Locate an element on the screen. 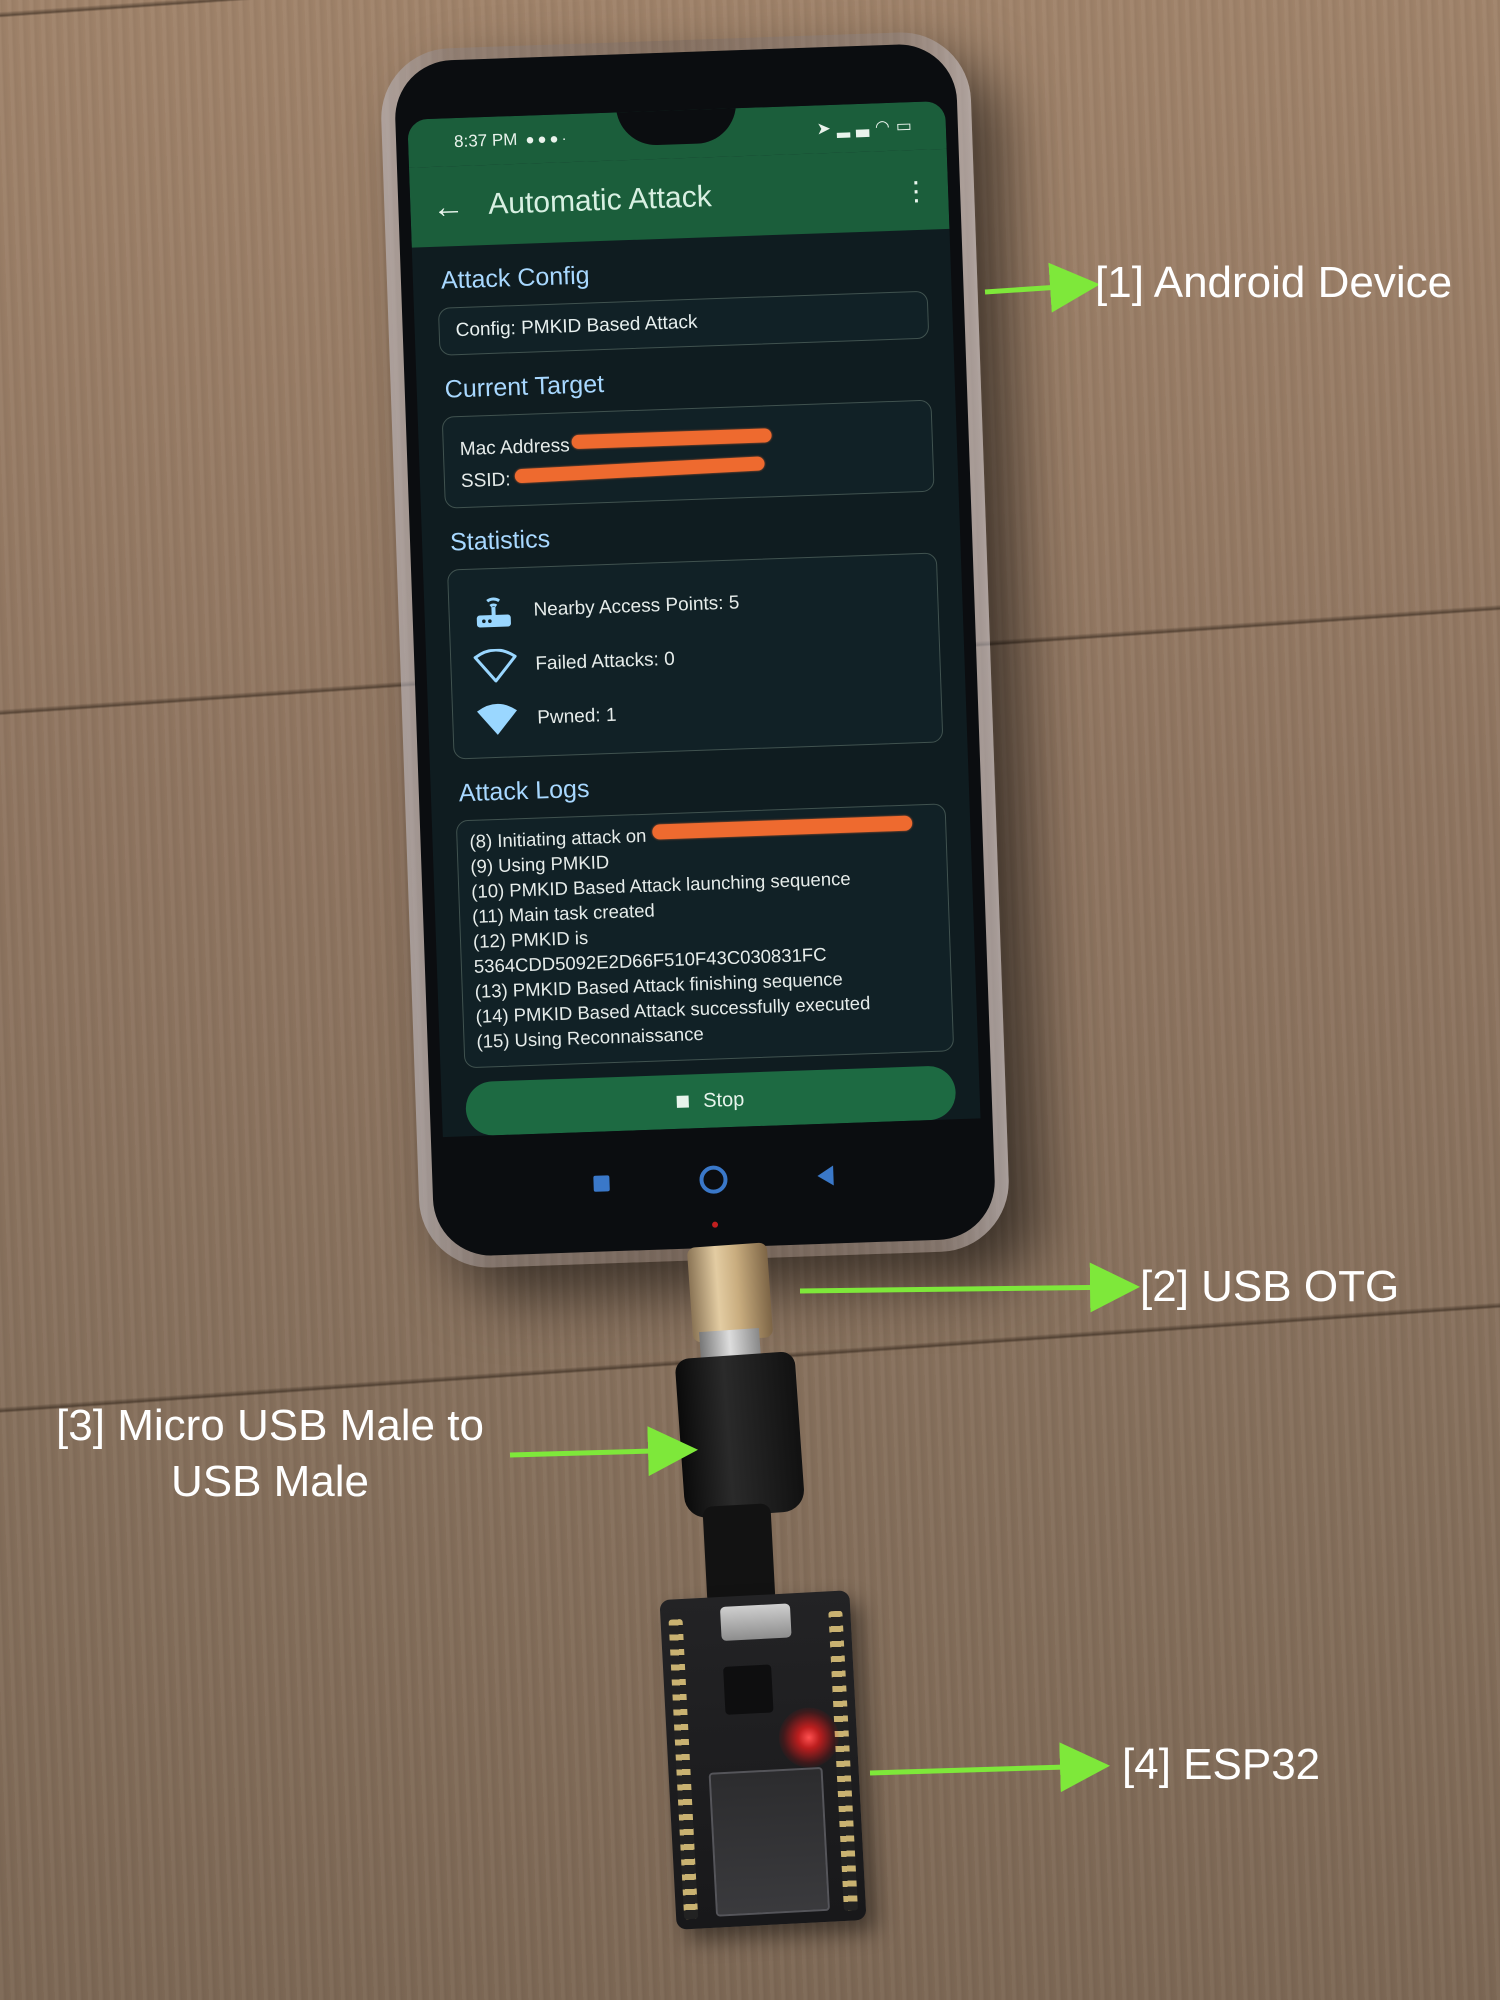  callout-usb-otg: [2] USB OTG is located at coordinates (1270, 1286).